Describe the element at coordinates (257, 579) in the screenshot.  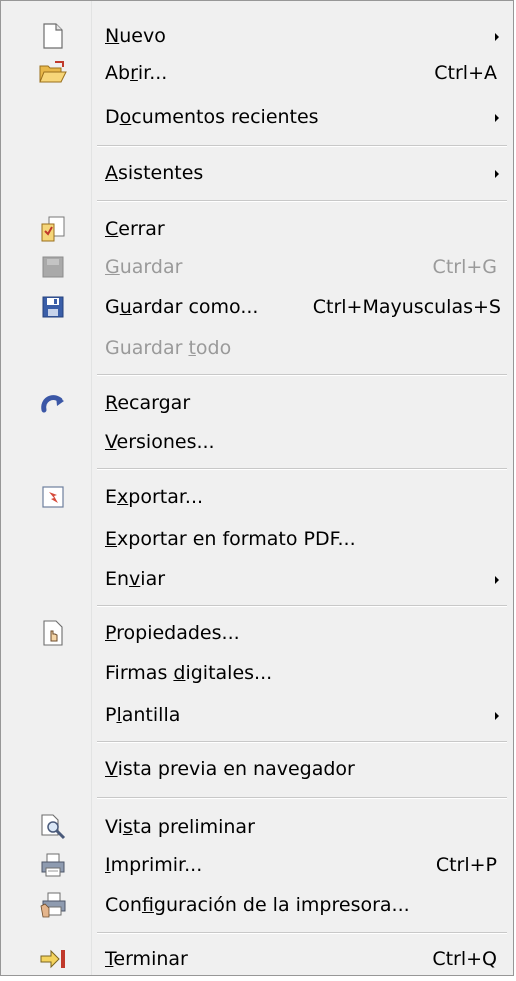
I see `menu-item-enviar: Enviar` at that location.